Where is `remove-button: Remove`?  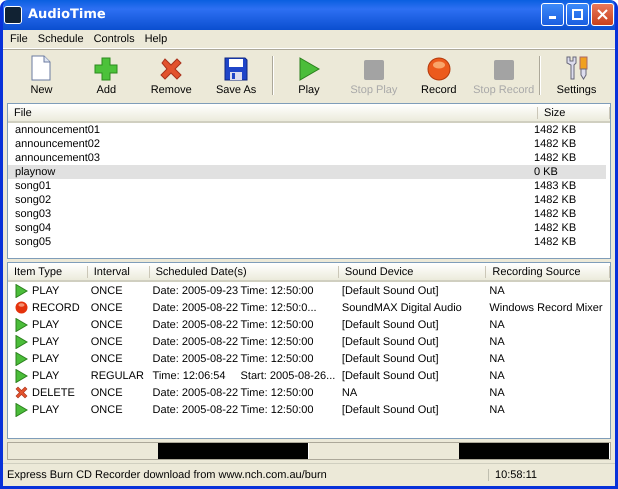 remove-button: Remove is located at coordinates (171, 76).